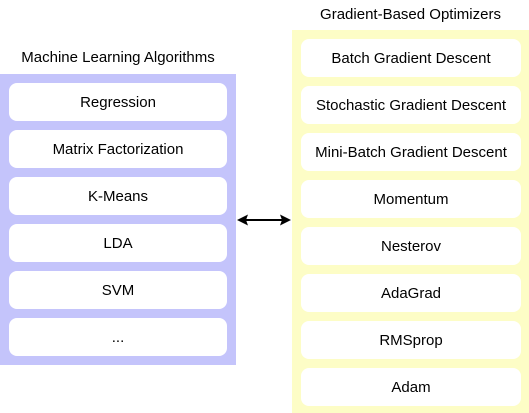 The image size is (529, 413). Describe the element at coordinates (411, 246) in the screenshot. I see `optimizer-box-nesterov: Nesterov` at that location.